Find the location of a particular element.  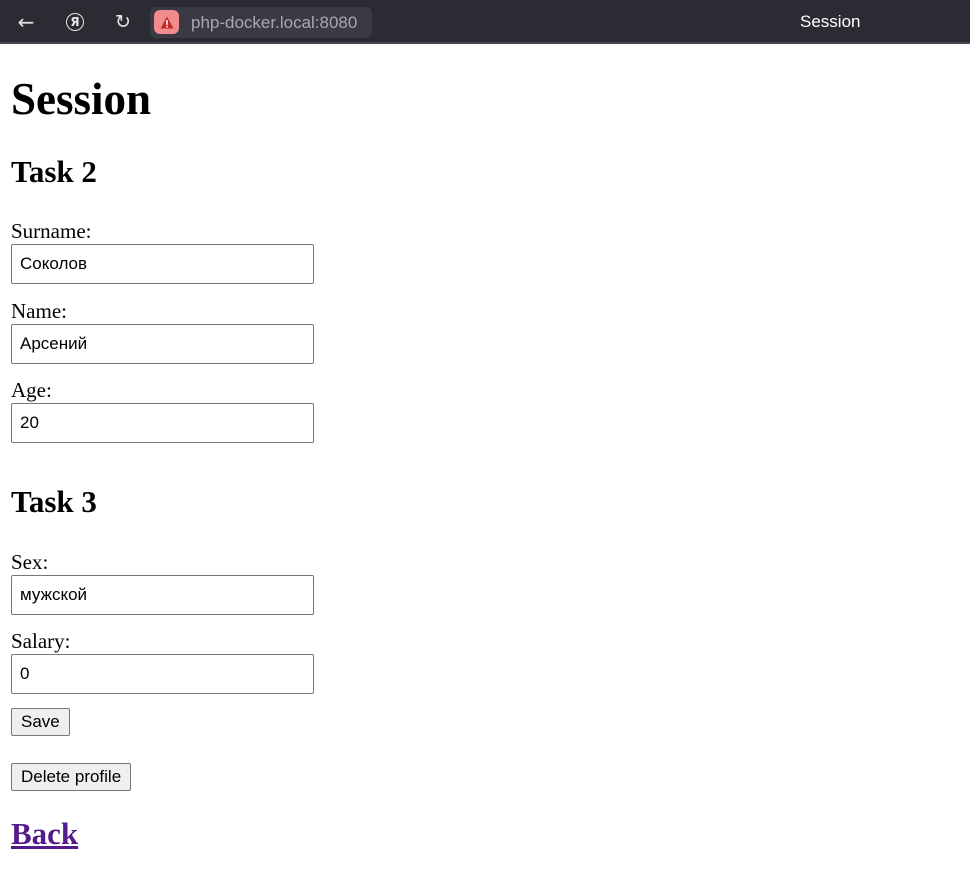

url-text: php-docker.local:8080 is located at coordinates (274, 23).